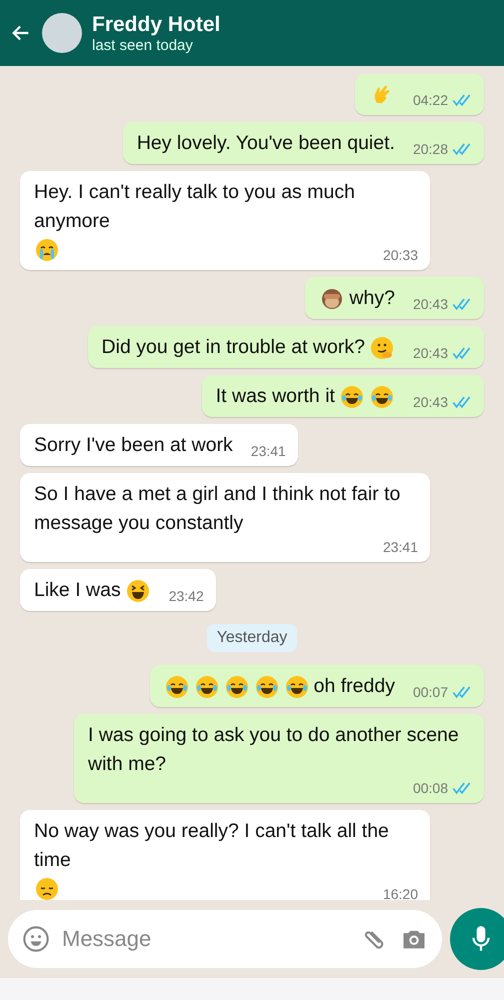  I want to click on message-time: 00:08, so click(430, 788).